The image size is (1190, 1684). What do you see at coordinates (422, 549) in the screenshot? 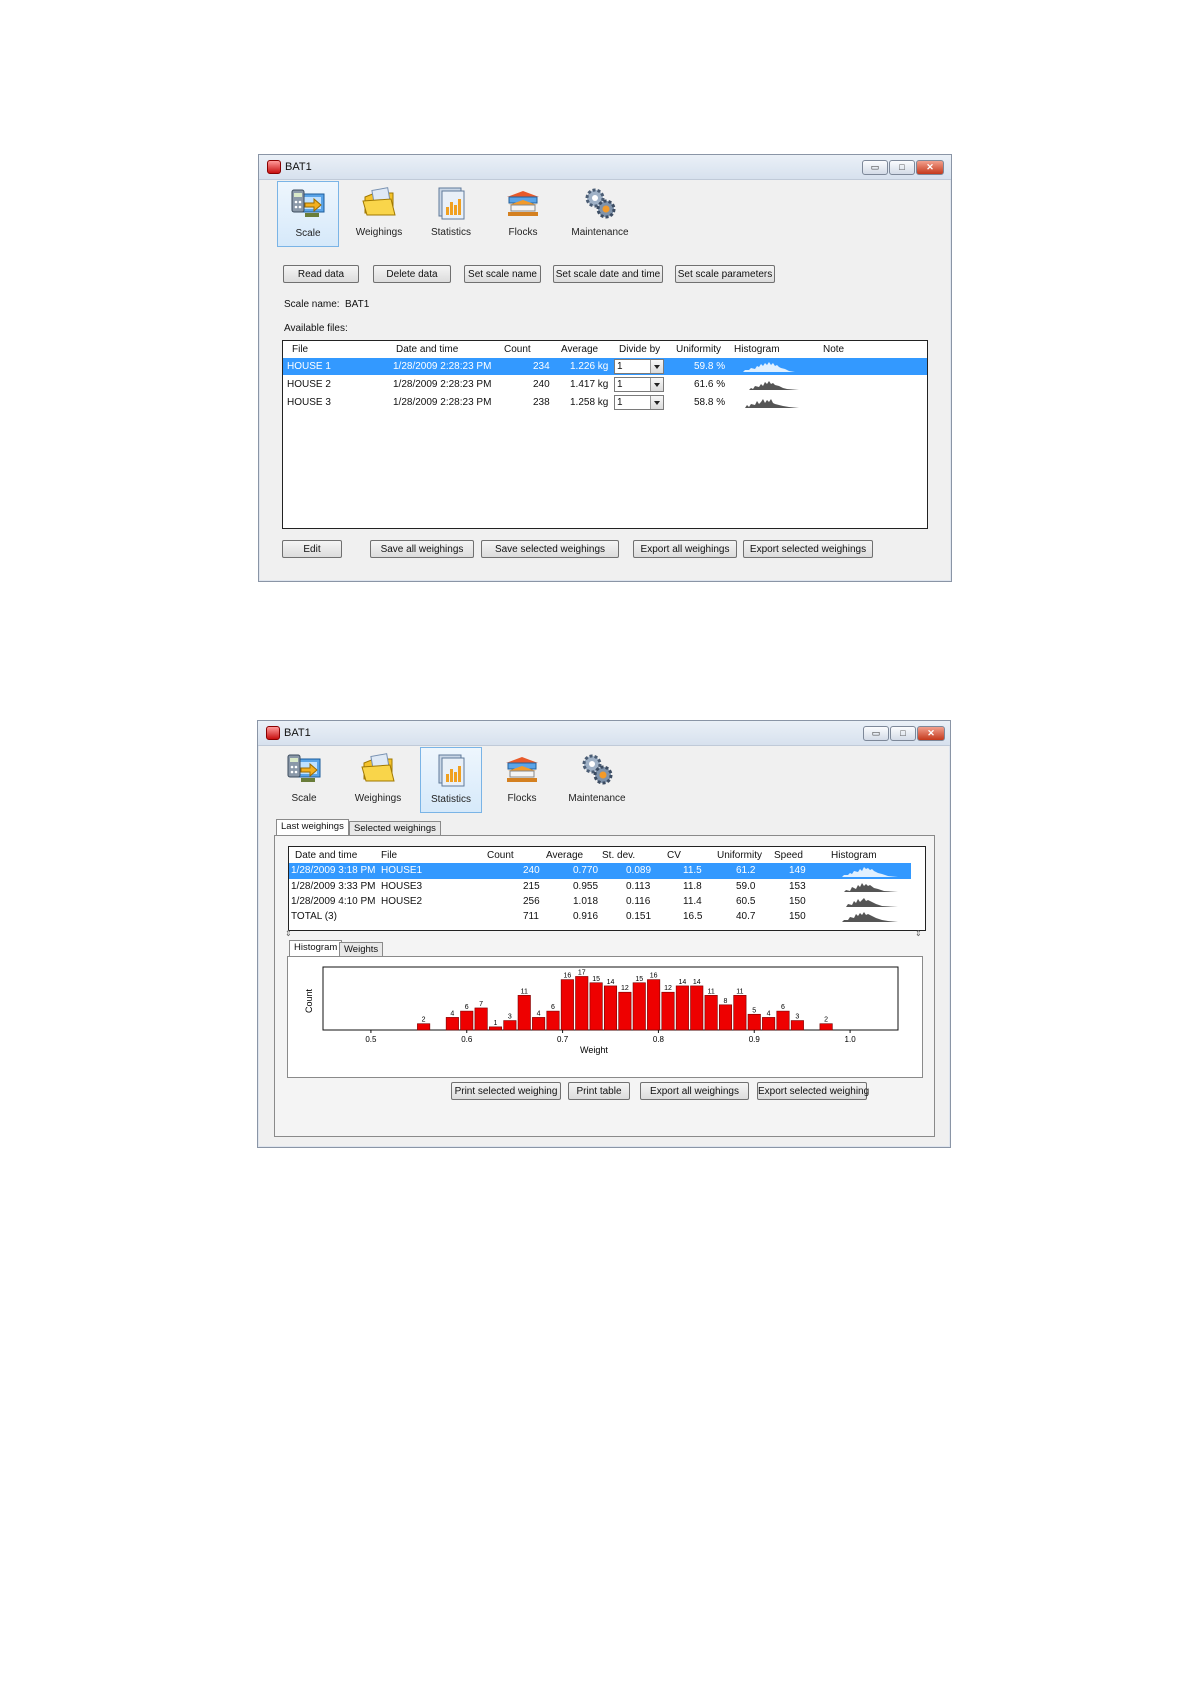
I see `save-all-weighings-button: Save all weighings` at bounding box center [422, 549].